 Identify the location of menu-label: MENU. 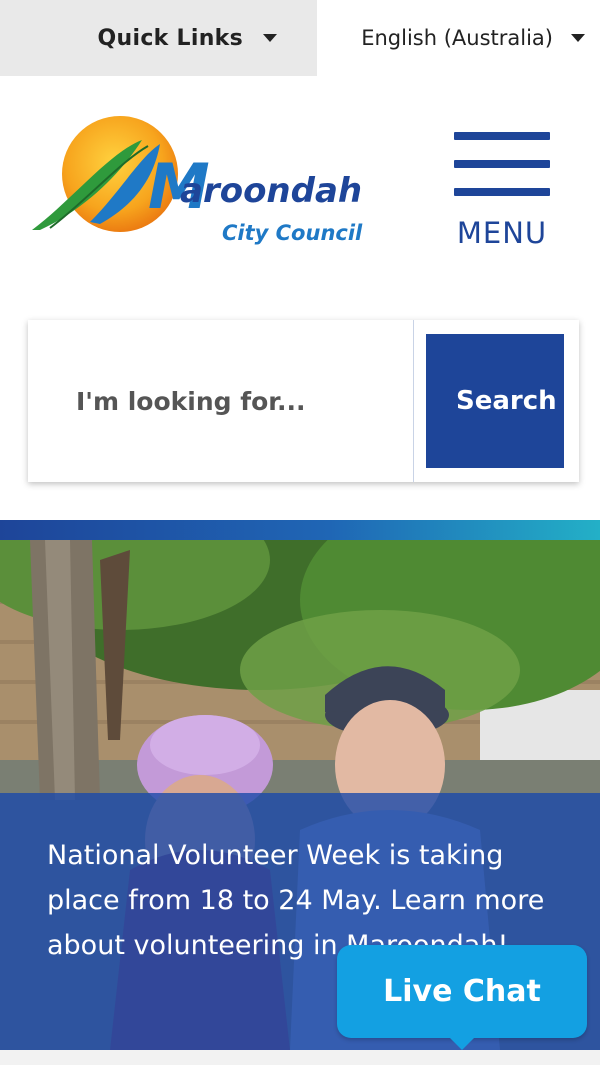
(502, 233).